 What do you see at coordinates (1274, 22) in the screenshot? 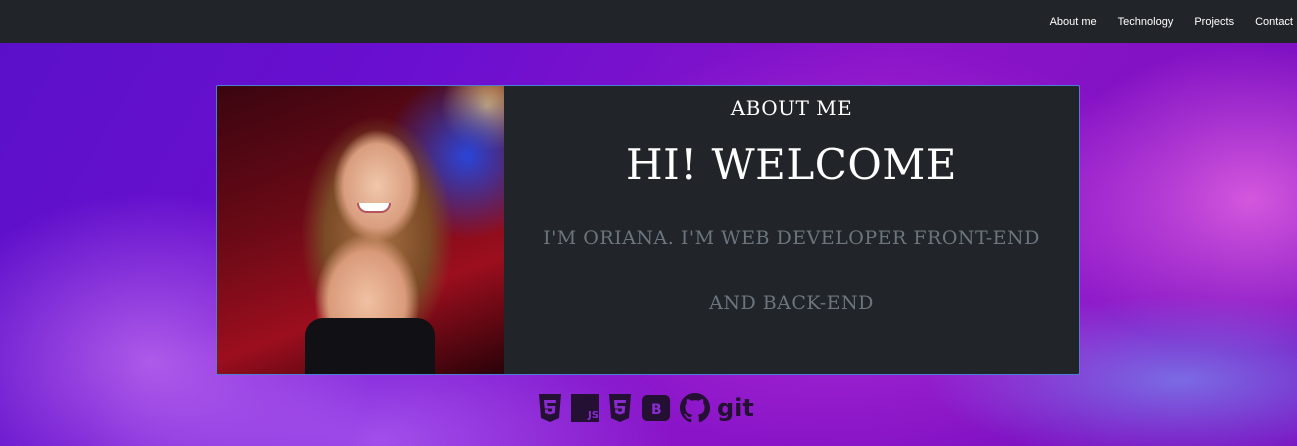
I see `nav-contact: Contact` at bounding box center [1274, 22].